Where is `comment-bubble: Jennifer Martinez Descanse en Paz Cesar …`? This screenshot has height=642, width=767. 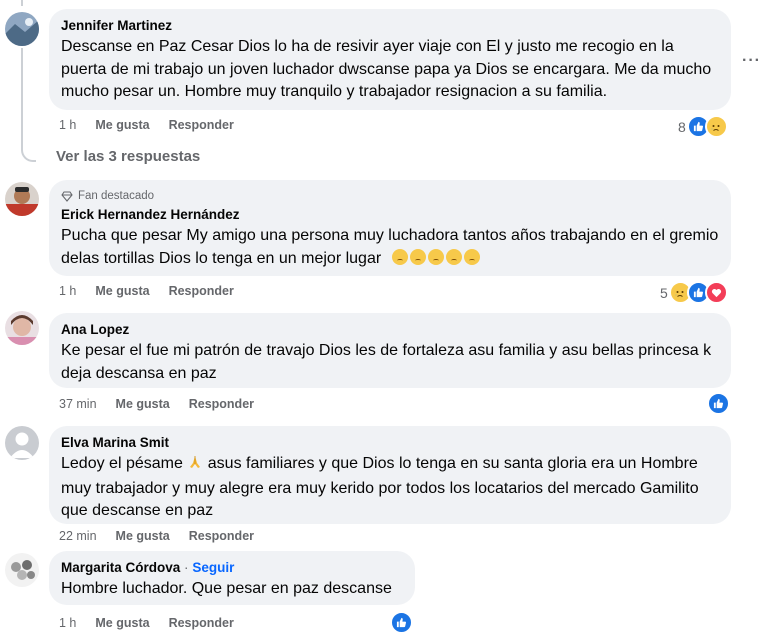
comment-bubble: Jennifer Martinez Descanse en Paz Cesar … is located at coordinates (390, 59).